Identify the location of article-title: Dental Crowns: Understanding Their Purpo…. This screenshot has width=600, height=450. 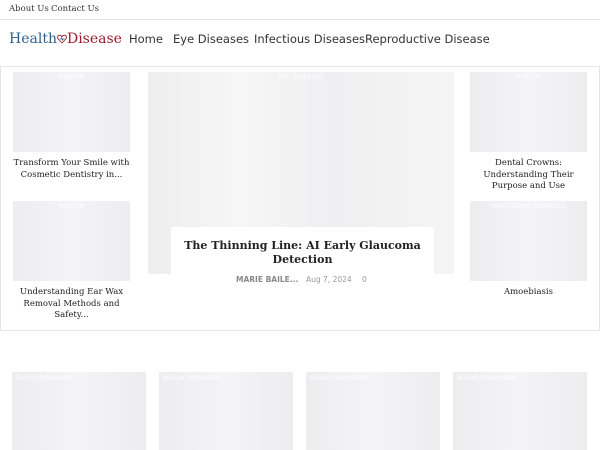
(528, 175).